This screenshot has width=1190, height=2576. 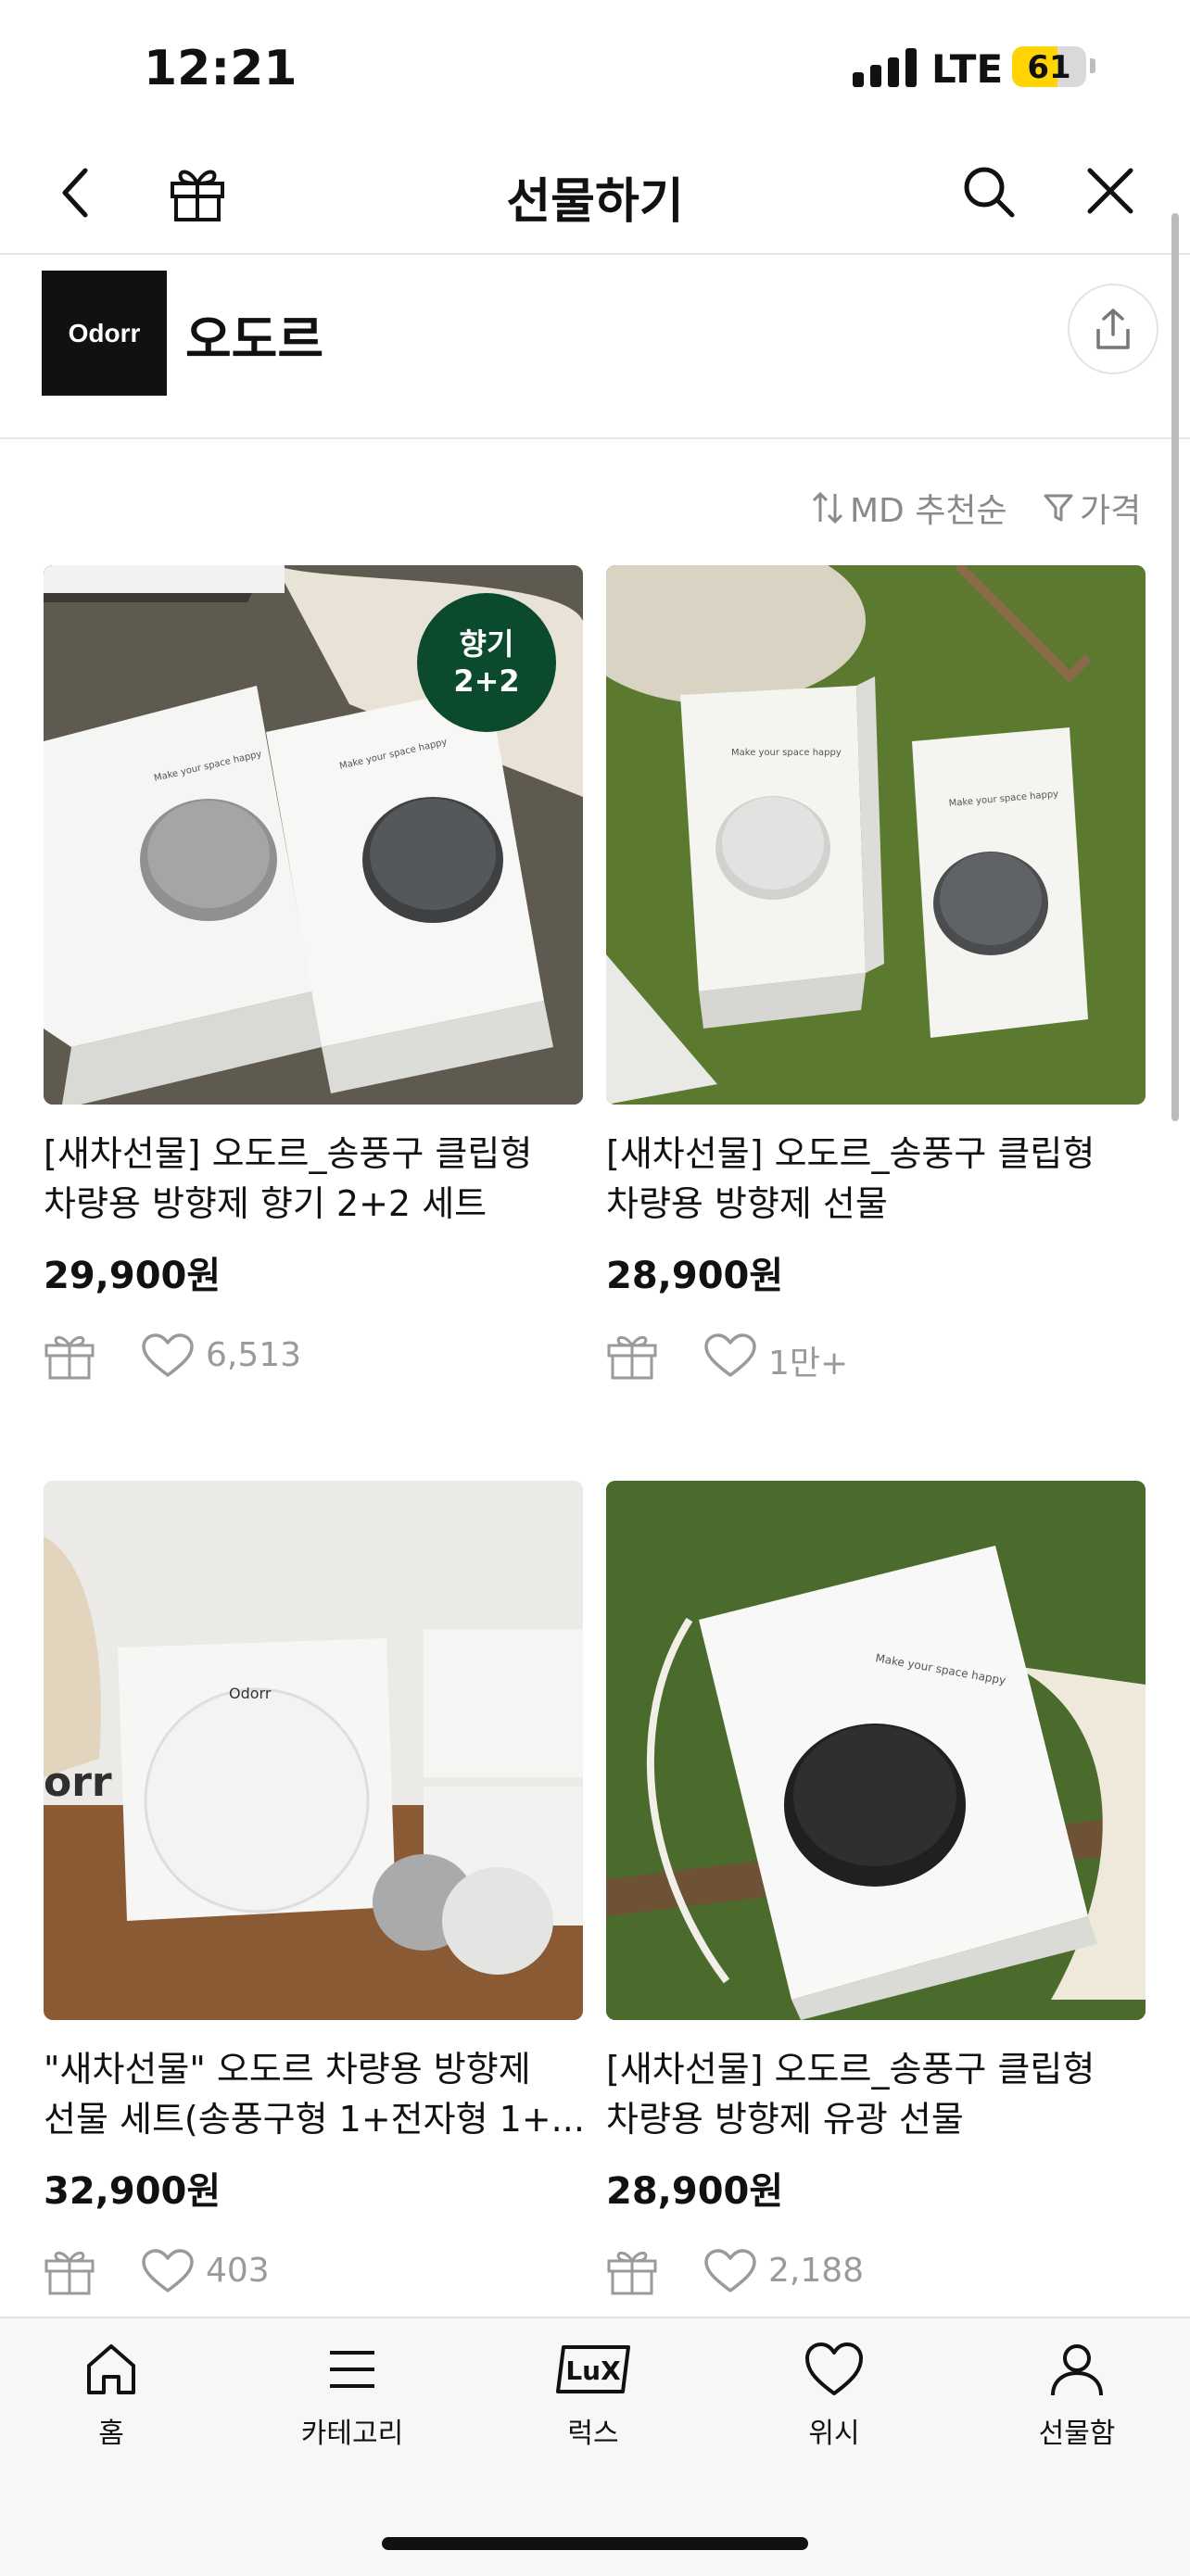 I want to click on tab-home: 홈, so click(x=111, y=2395).